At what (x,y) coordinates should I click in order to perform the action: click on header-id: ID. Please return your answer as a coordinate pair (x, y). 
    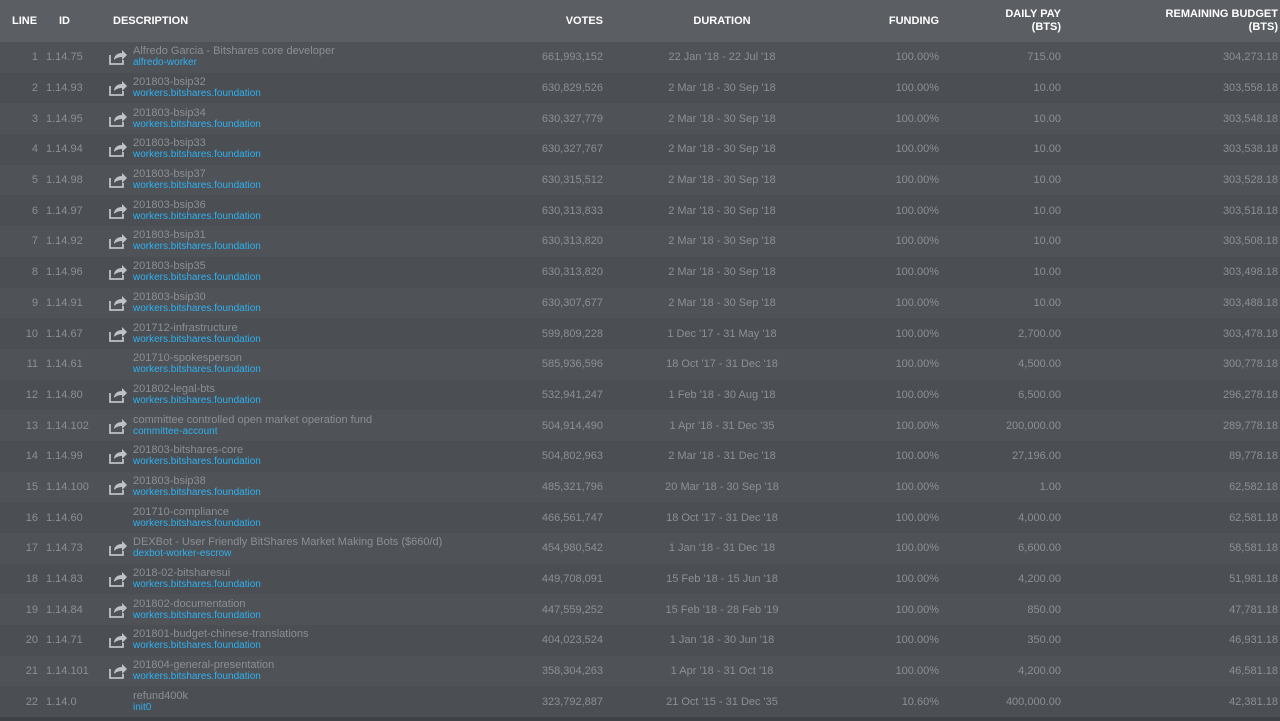
    Looking at the image, I should click on (74, 21).